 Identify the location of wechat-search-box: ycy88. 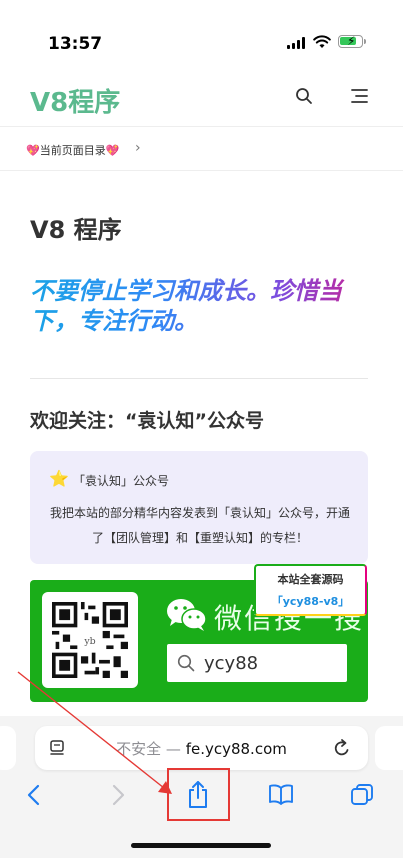
(257, 663).